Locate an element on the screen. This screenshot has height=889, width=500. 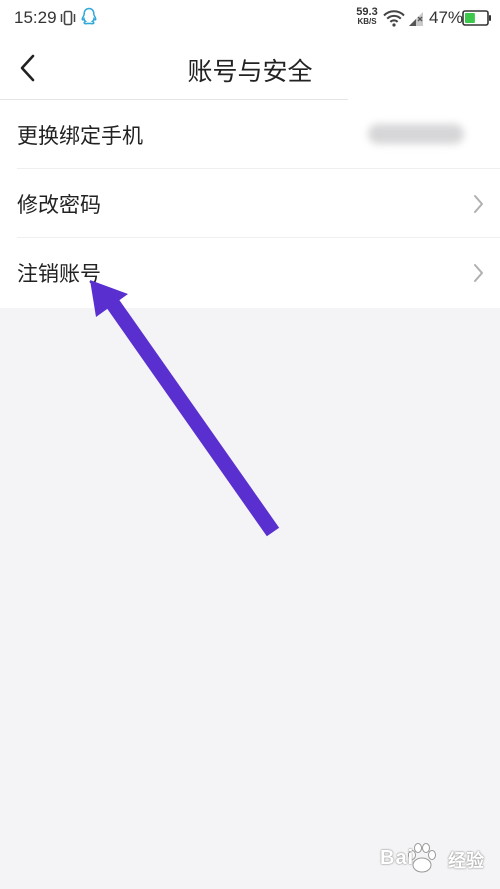
watermark-text: Bai is located at coordinates (397, 858).